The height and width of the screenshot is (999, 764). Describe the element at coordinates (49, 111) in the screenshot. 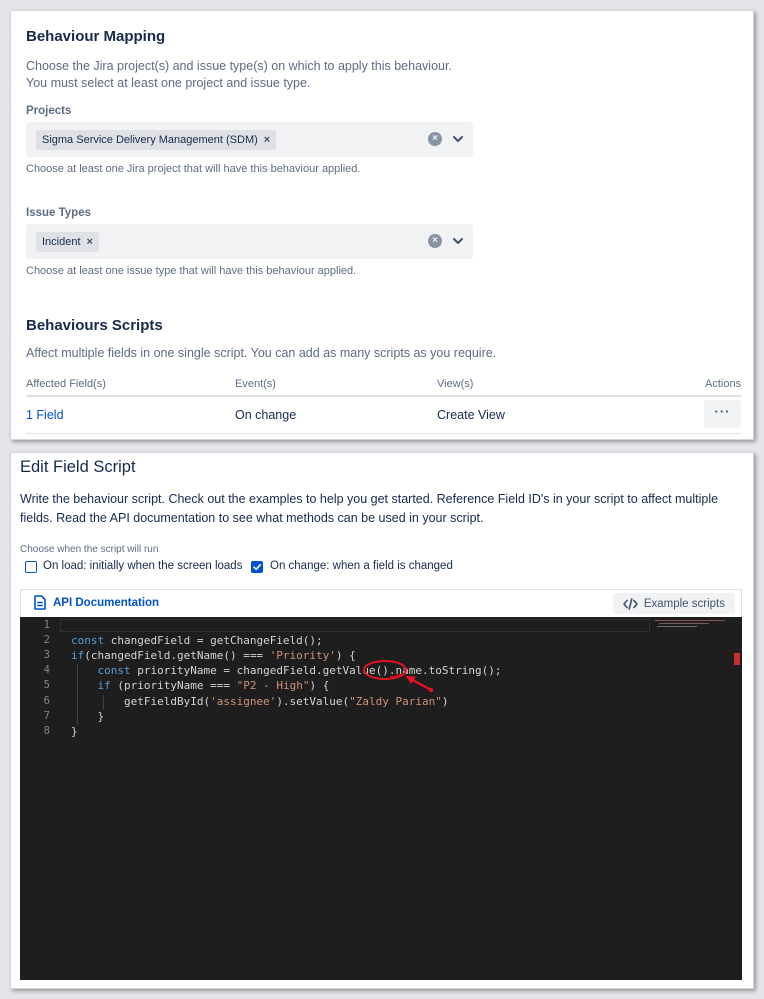

I see `projects-label: Projects` at that location.